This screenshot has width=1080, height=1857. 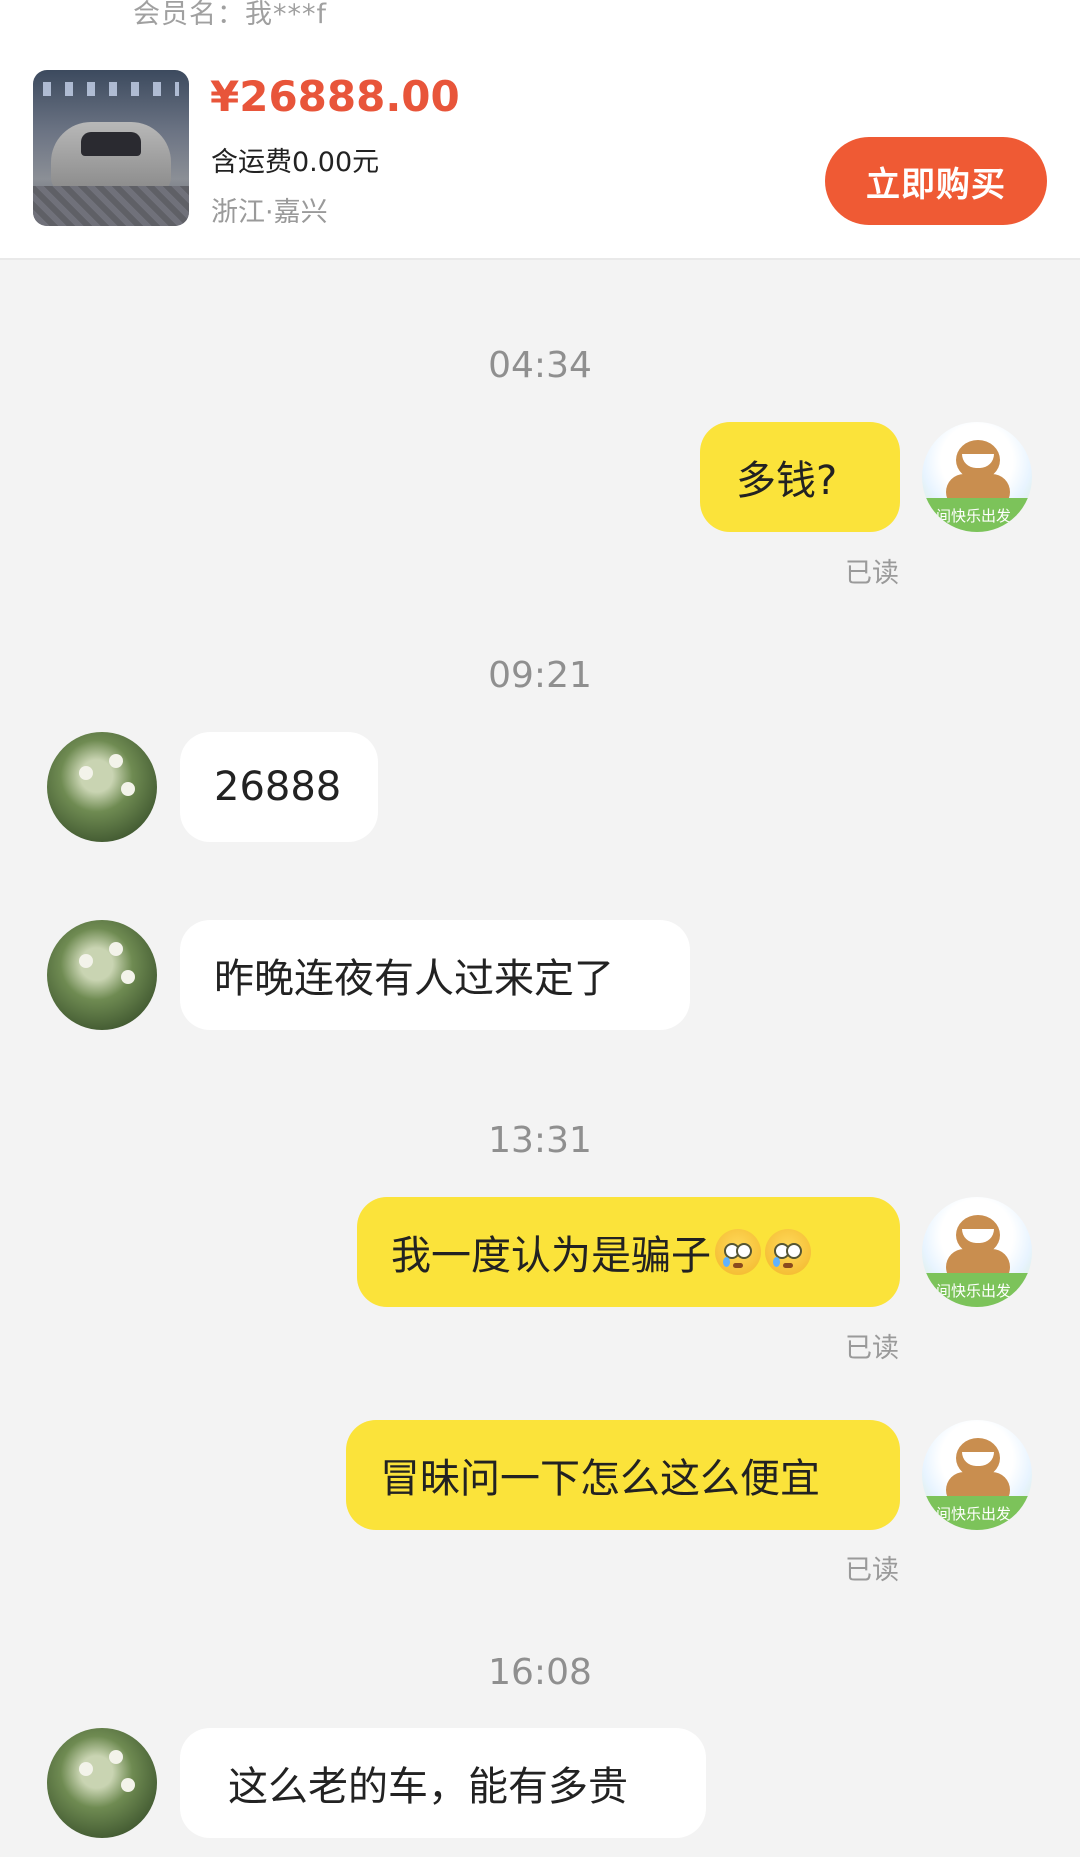 I want to click on message-text: 这么老的车，能有多贵, so click(x=428, y=1787).